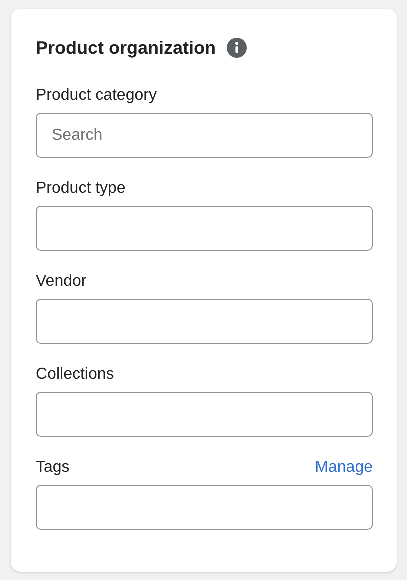  What do you see at coordinates (237, 48) in the screenshot?
I see `info-icon` at bounding box center [237, 48].